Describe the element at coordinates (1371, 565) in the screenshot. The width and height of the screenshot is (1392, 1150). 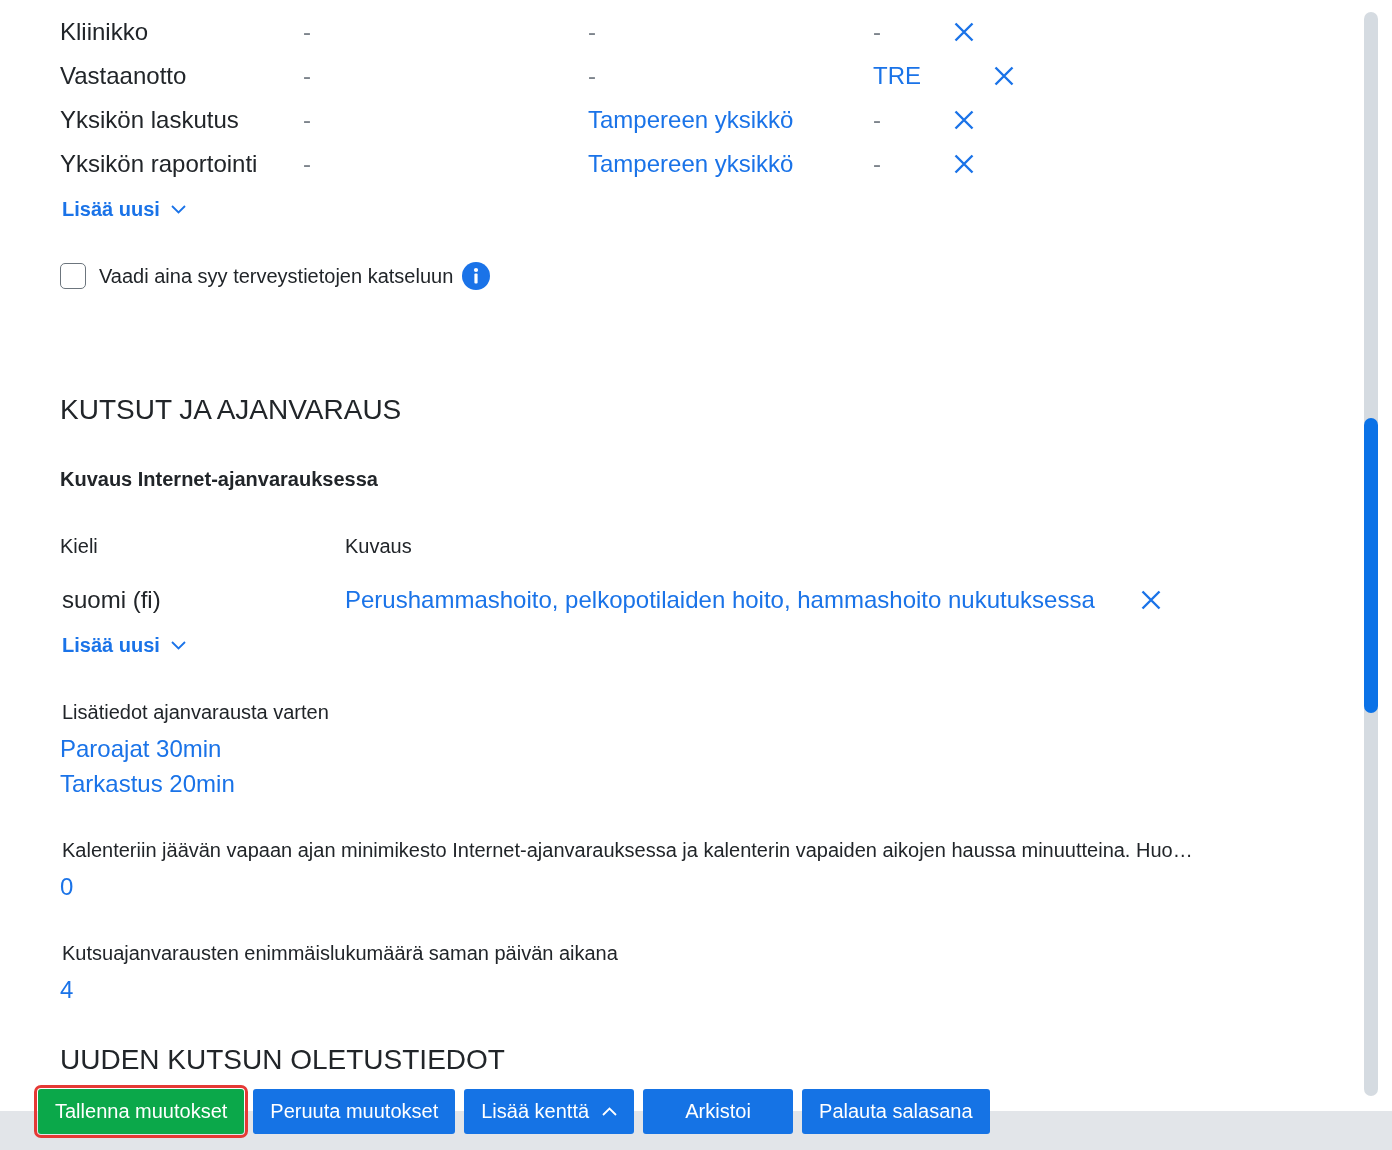
I see `scrollbar-thumb` at that location.